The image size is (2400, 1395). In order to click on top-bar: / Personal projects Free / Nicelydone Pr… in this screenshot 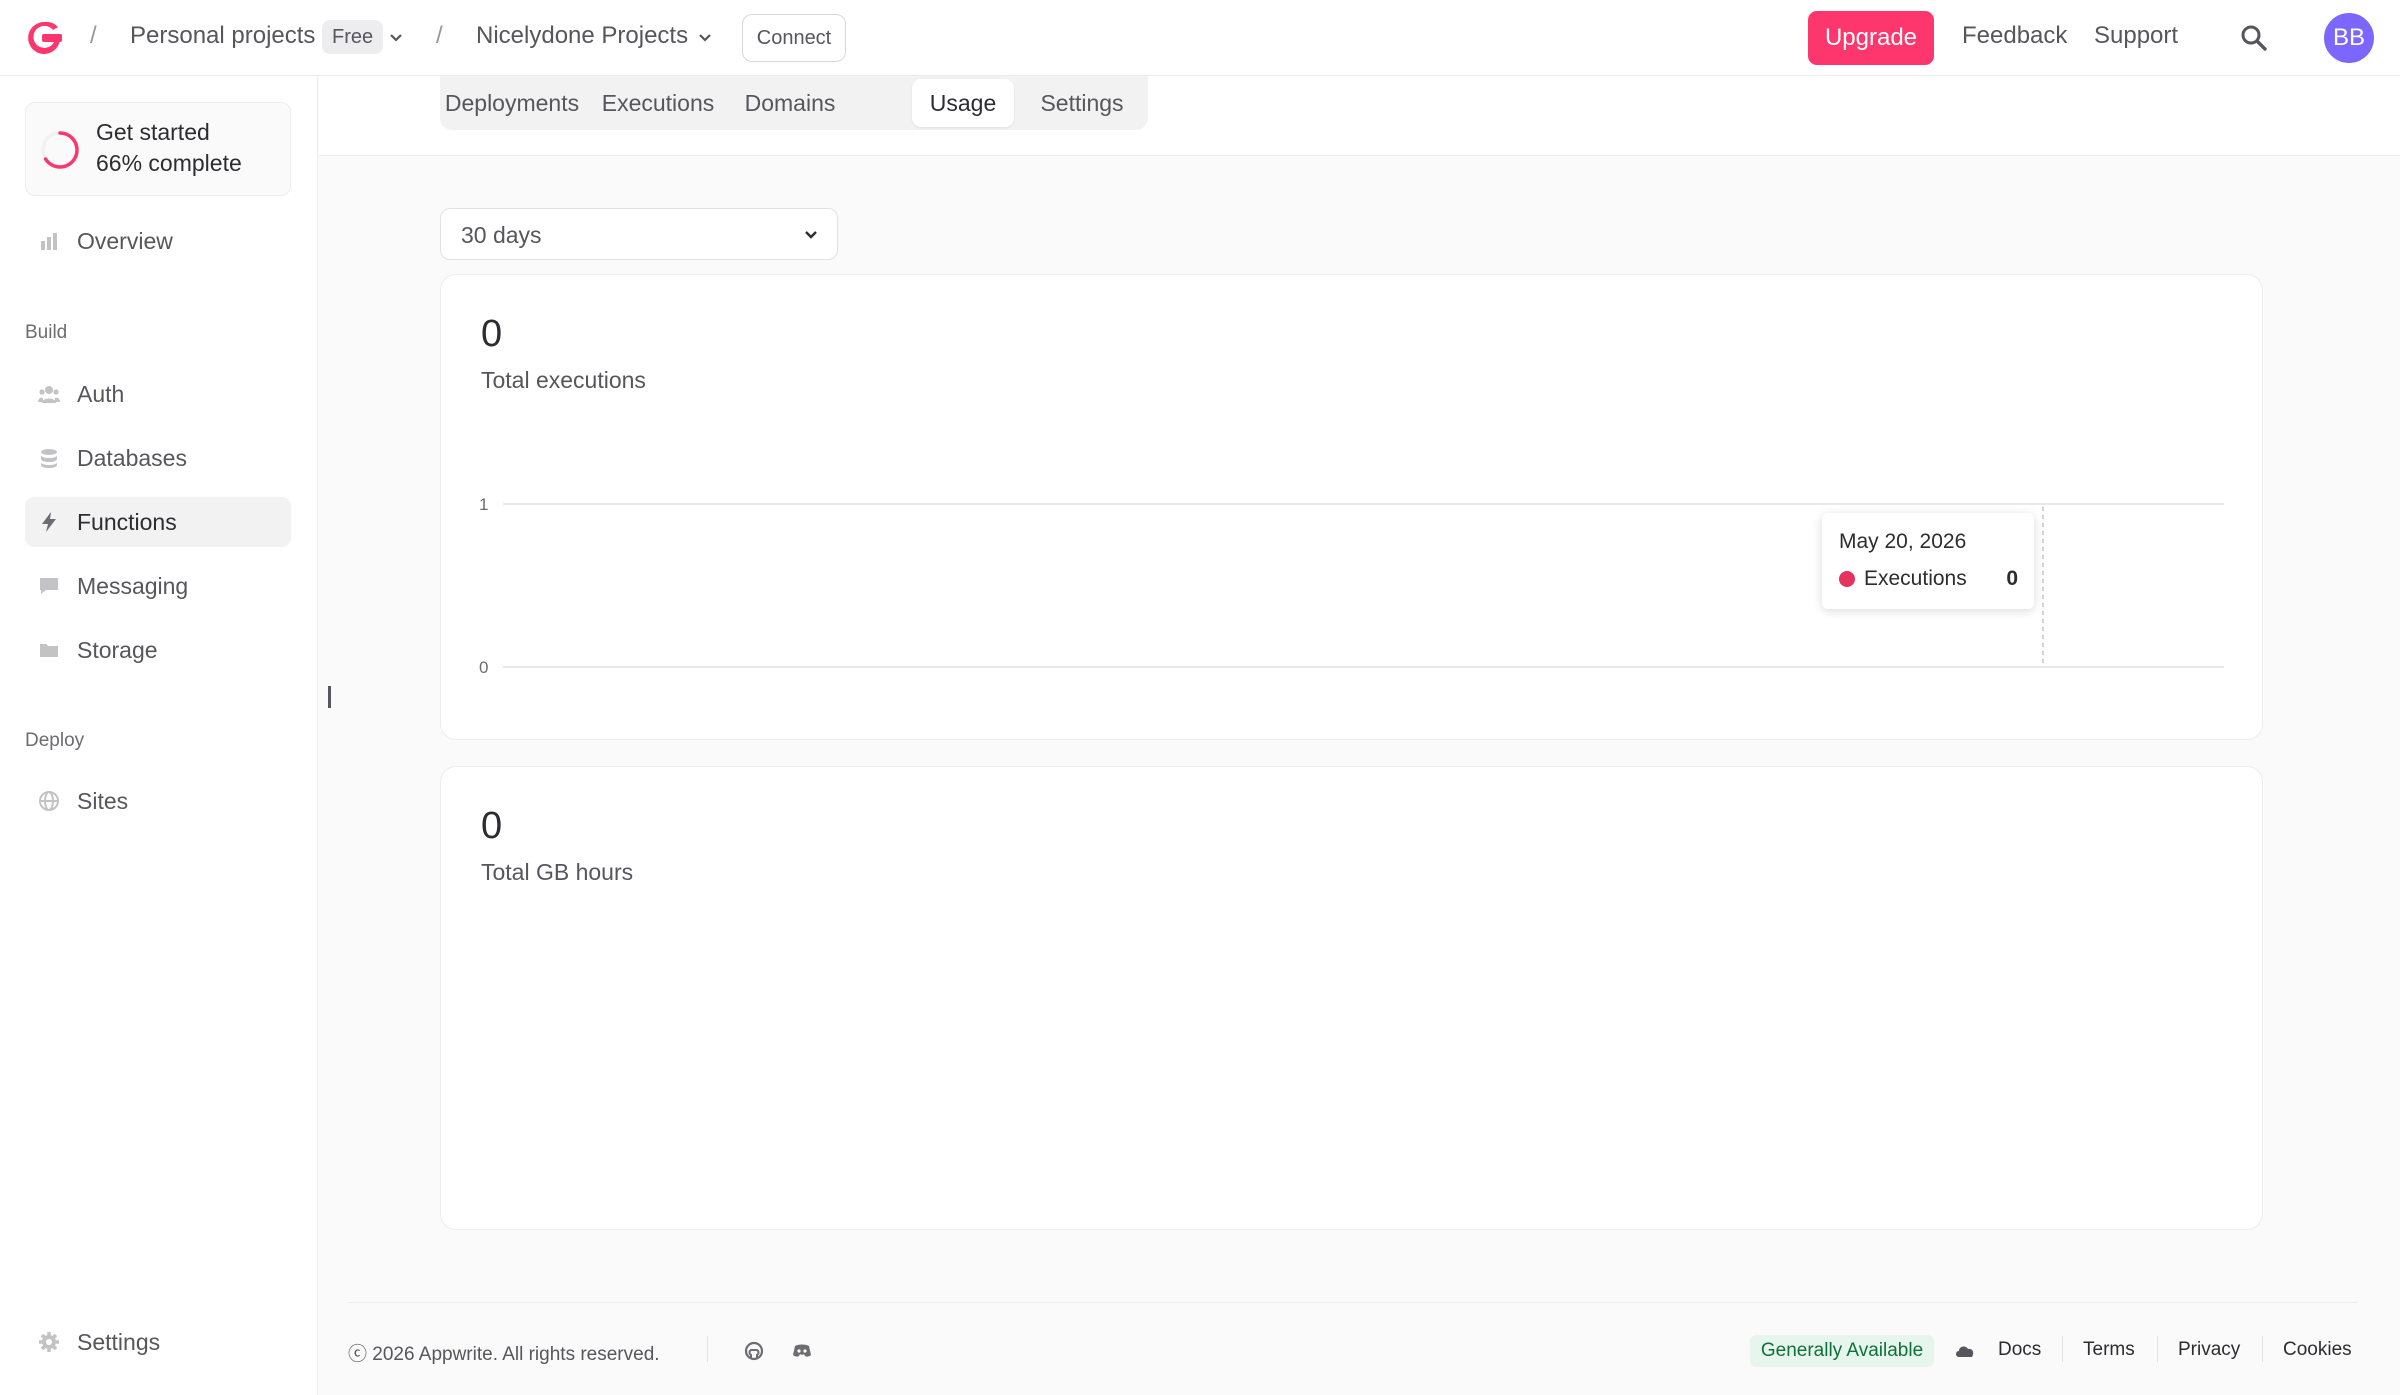, I will do `click(1200, 38)`.